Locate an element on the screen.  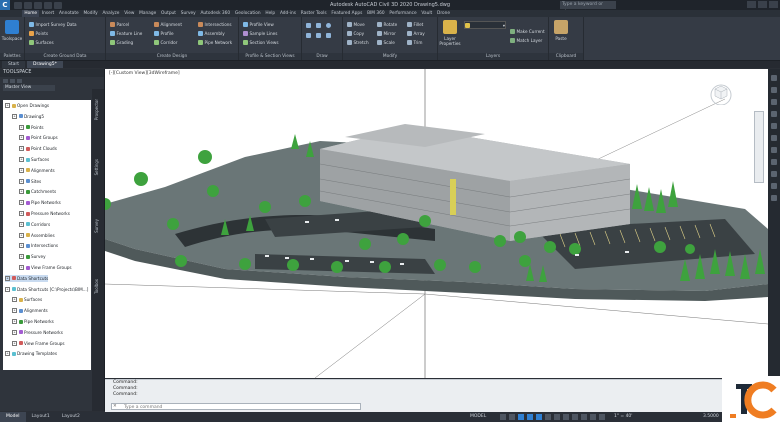
stretch-button: Stretch is located at coordinates (358, 42).